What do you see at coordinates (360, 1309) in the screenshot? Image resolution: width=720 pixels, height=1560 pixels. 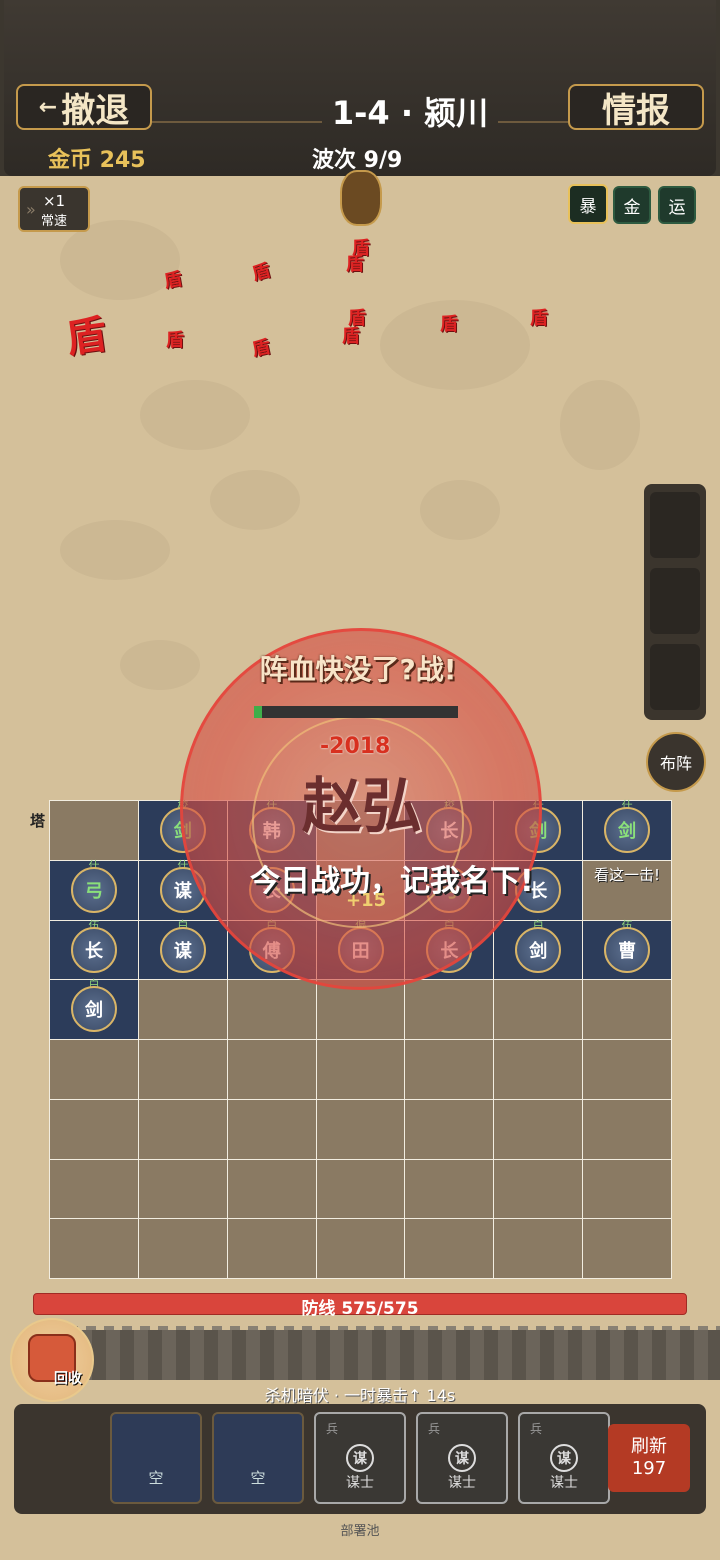 I see `defense-label: 防线 575/575` at bounding box center [360, 1309].